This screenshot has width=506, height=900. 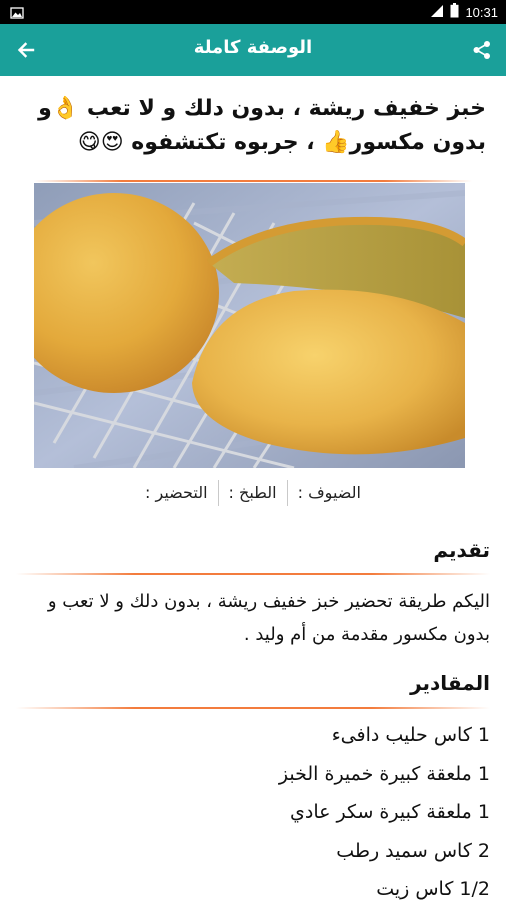 What do you see at coordinates (17, 12) in the screenshot?
I see `image-icon` at bounding box center [17, 12].